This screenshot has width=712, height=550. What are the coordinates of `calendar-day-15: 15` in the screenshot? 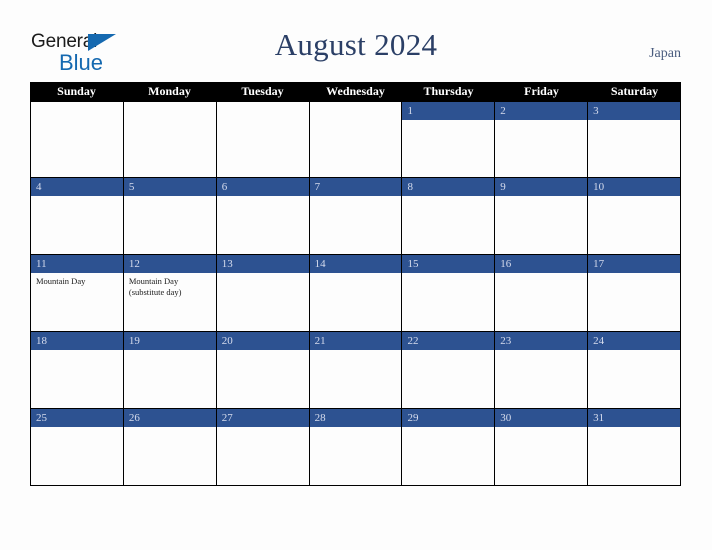 It's located at (449, 293).